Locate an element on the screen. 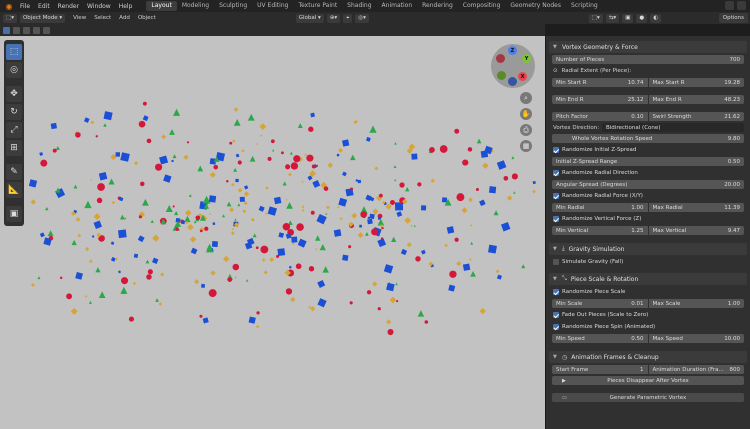 The image size is (750, 429). vortex-geometry-section: ▼ Vortex Geometry & Force is located at coordinates (648, 47).